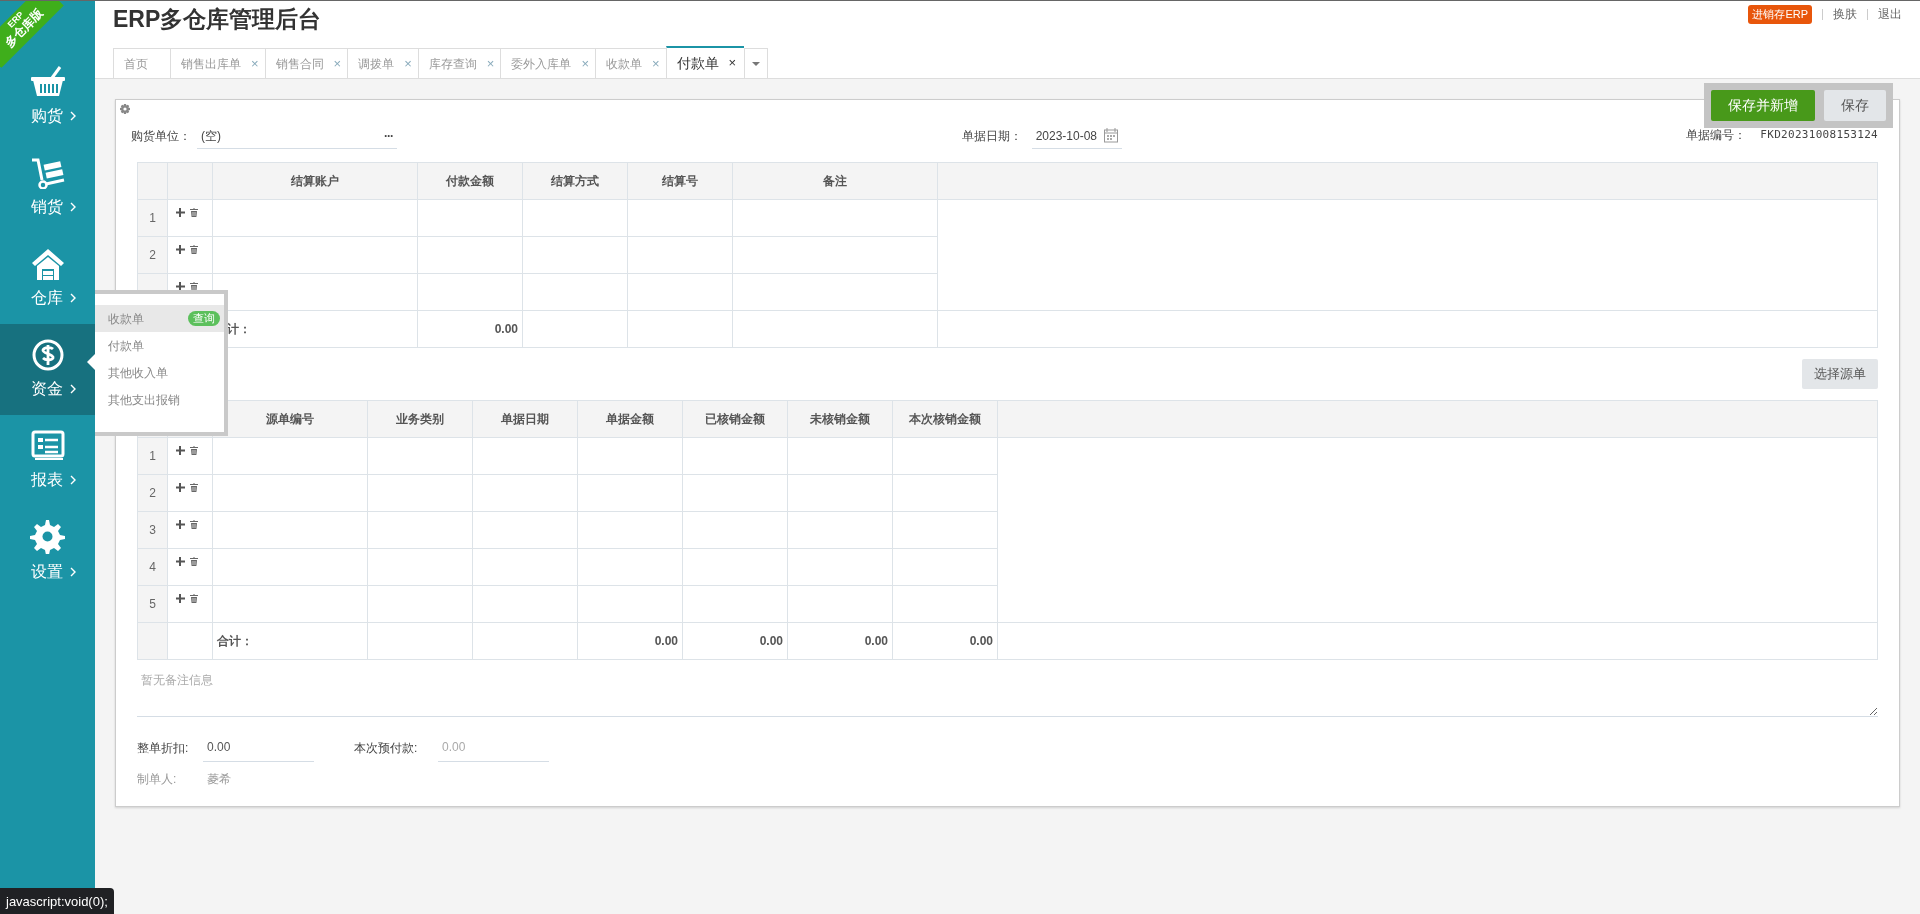  I want to click on sidebar-item: 设置, so click(47, 551).